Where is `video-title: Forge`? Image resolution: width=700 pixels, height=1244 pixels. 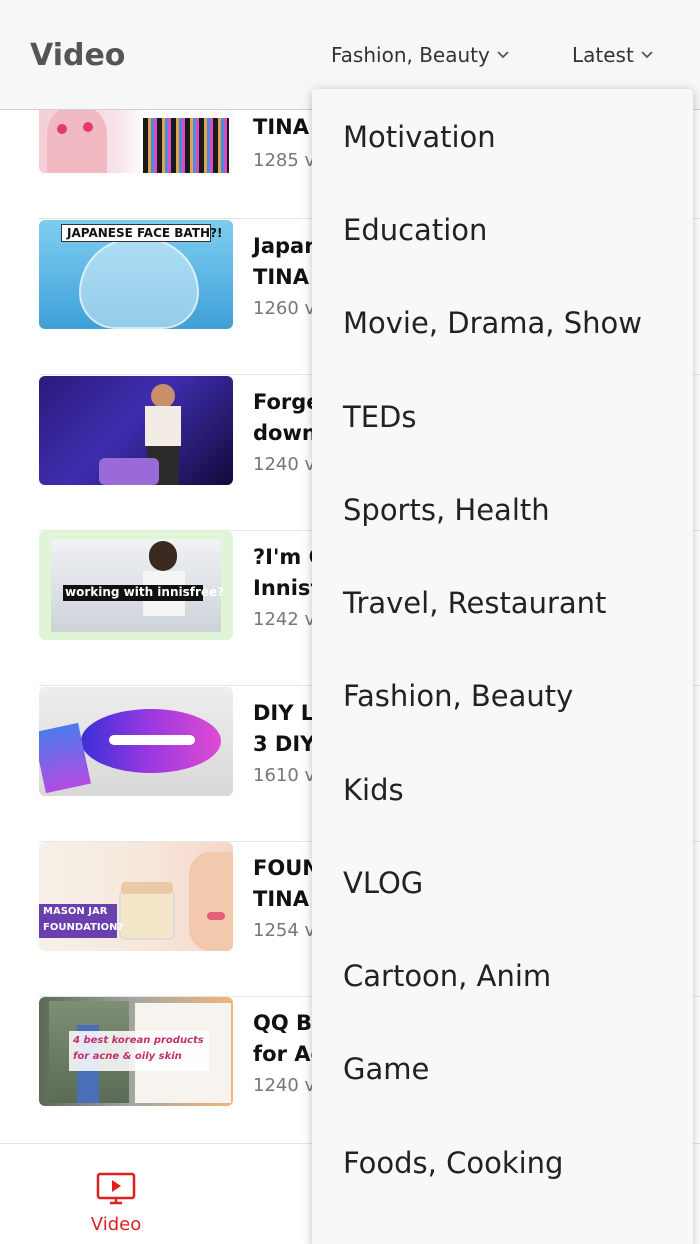
video-title: Forge is located at coordinates (287, 402).